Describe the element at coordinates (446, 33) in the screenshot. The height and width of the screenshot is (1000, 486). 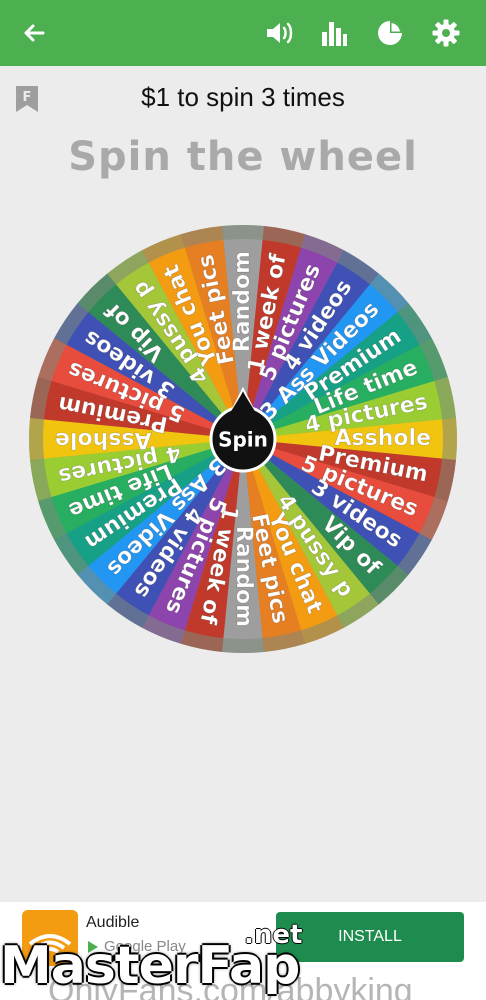
I see `gear-icon` at that location.